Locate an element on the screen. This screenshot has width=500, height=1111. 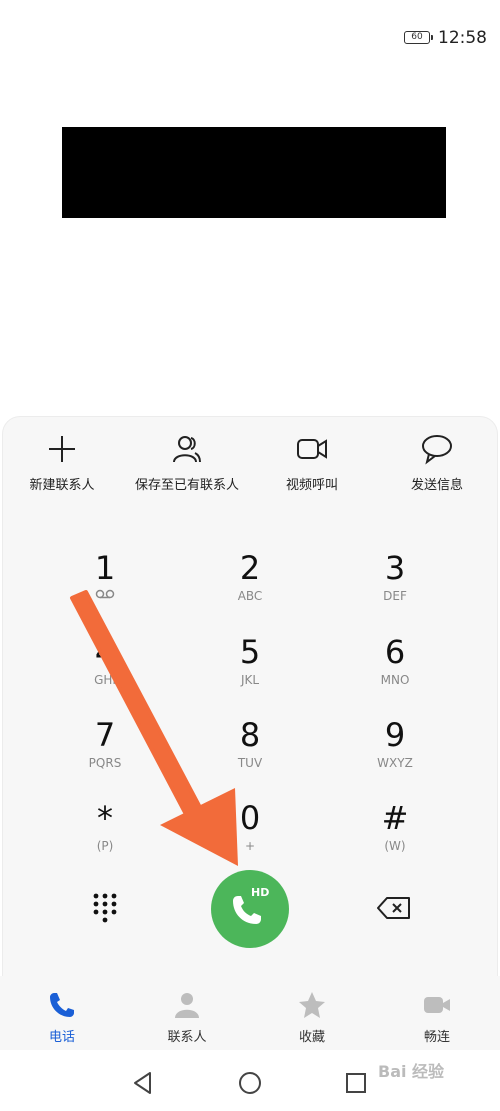
key-star: * (P) is located at coordinates (105, 835).